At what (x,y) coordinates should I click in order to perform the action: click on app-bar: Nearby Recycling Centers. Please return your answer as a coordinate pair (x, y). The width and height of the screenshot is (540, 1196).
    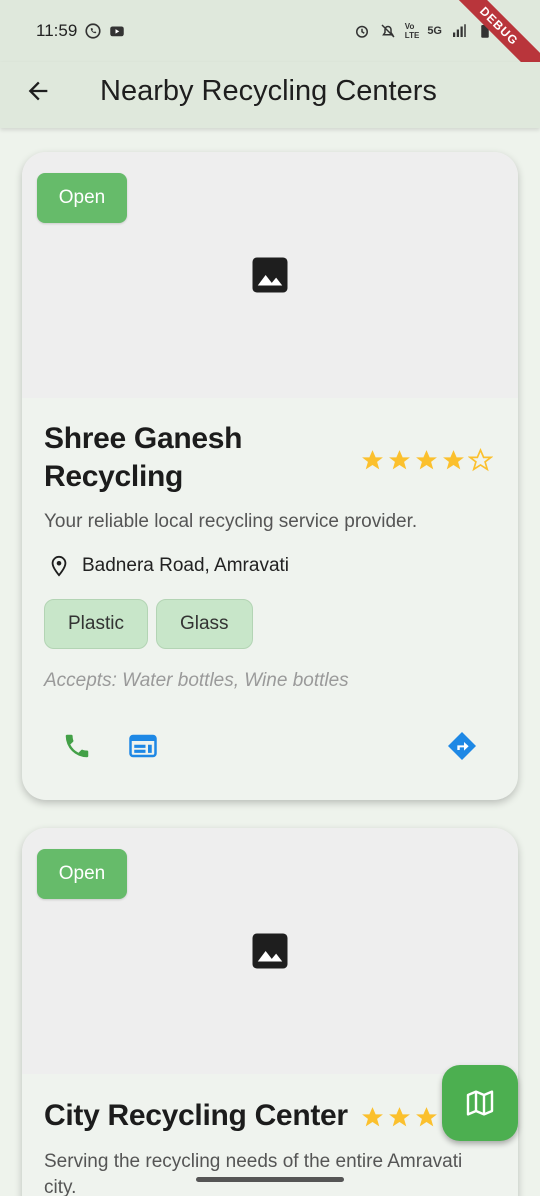
    Looking at the image, I should click on (270, 95).